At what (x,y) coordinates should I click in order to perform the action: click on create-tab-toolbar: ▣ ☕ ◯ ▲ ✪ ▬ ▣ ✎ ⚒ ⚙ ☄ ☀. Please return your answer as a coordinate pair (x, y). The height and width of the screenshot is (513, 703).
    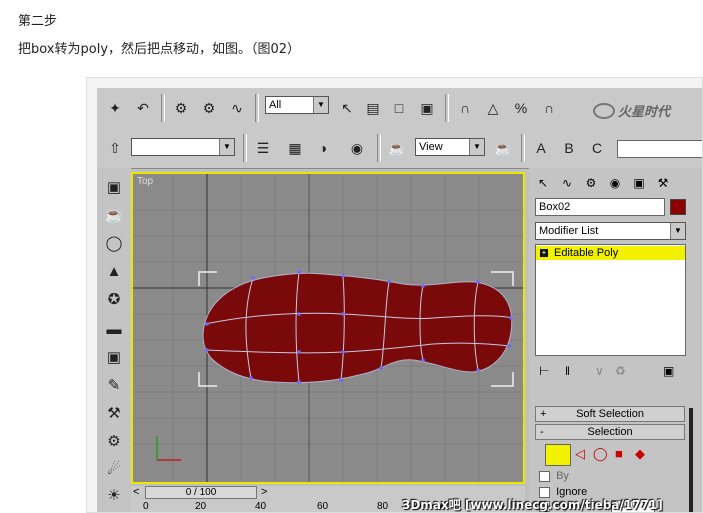
    Looking at the image, I should click on (114, 340).